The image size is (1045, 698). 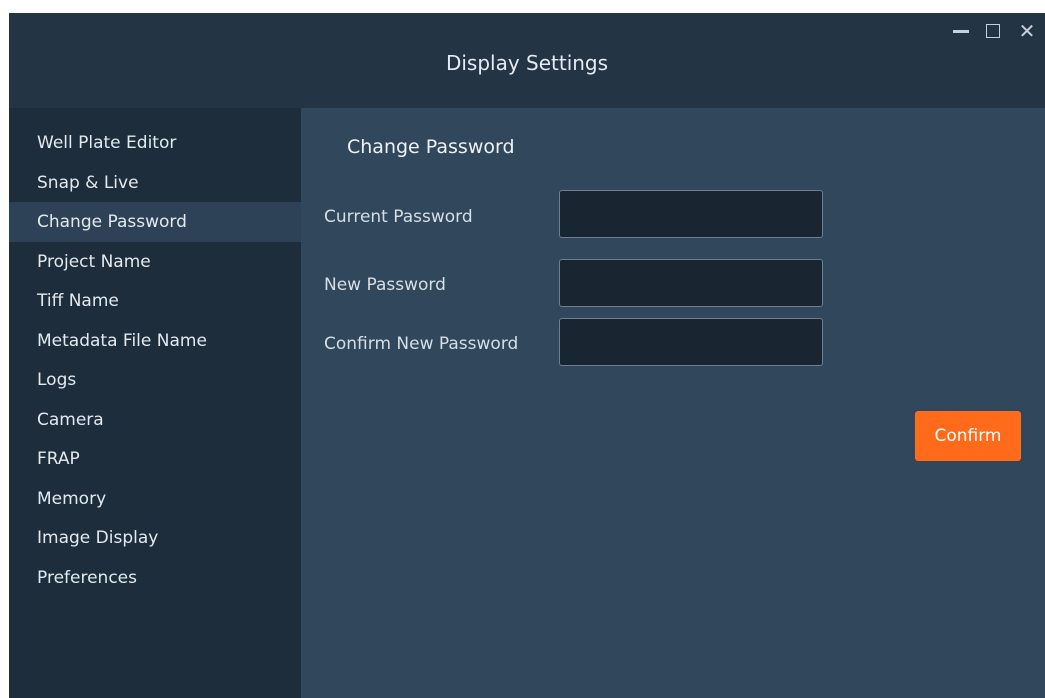 What do you see at coordinates (431, 147) in the screenshot?
I see `section-title: Change Password` at bounding box center [431, 147].